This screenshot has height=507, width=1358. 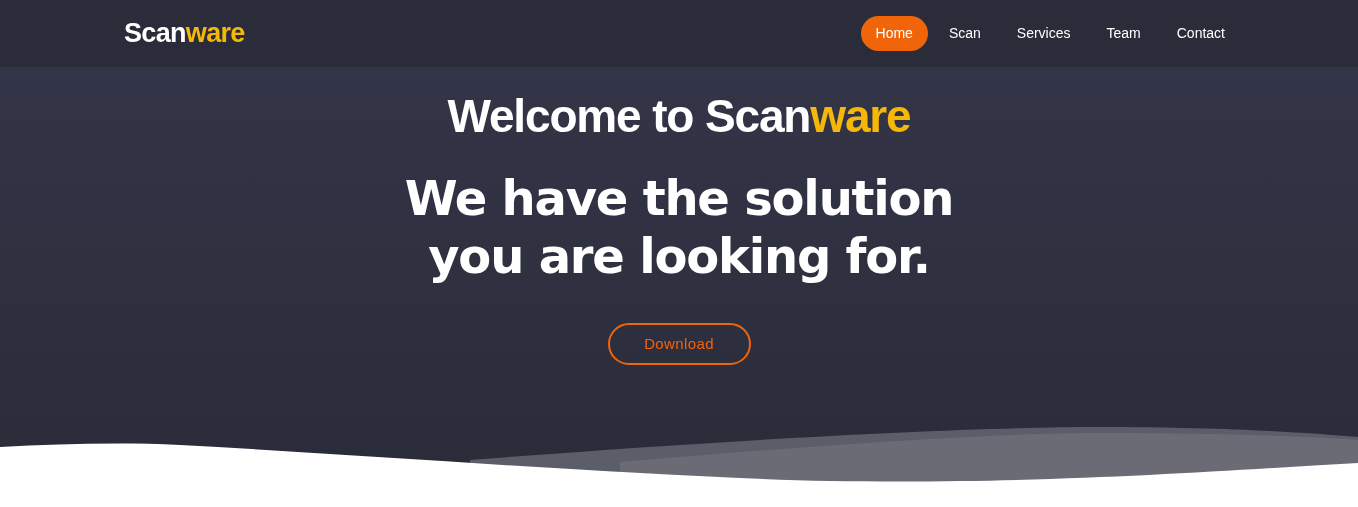 What do you see at coordinates (679, 344) in the screenshot?
I see `download-button: Download` at bounding box center [679, 344].